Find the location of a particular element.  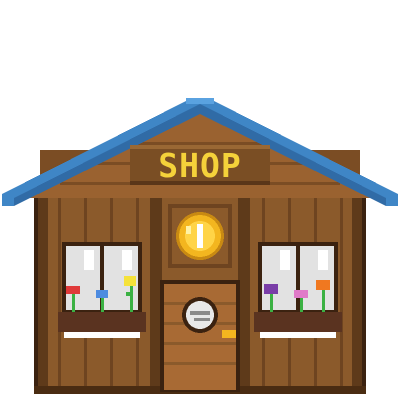

door-handle is located at coordinates (229, 334).